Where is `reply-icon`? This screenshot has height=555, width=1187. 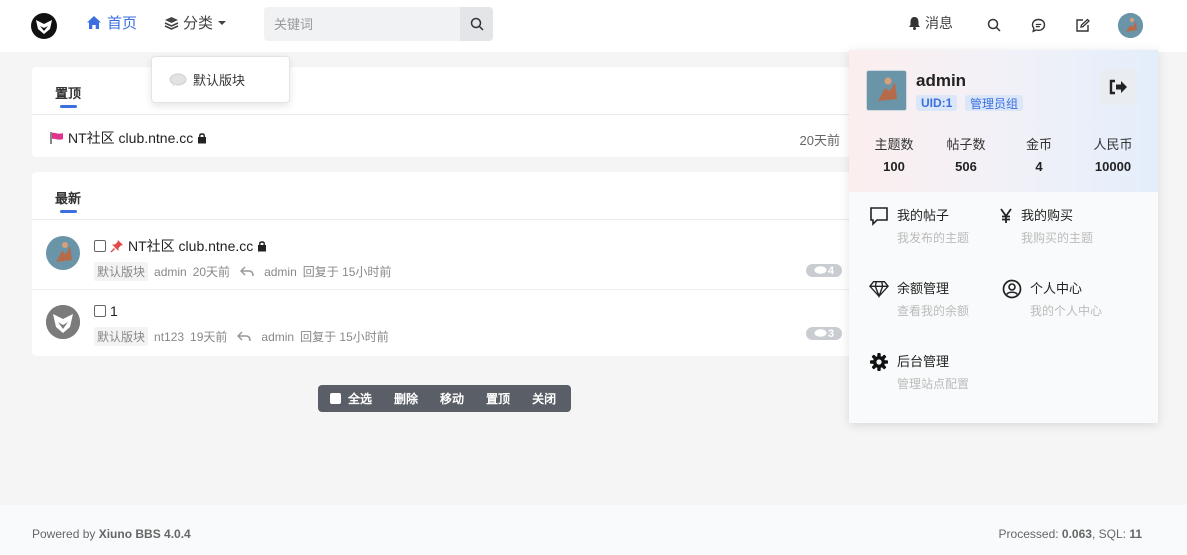 reply-icon is located at coordinates (244, 336).